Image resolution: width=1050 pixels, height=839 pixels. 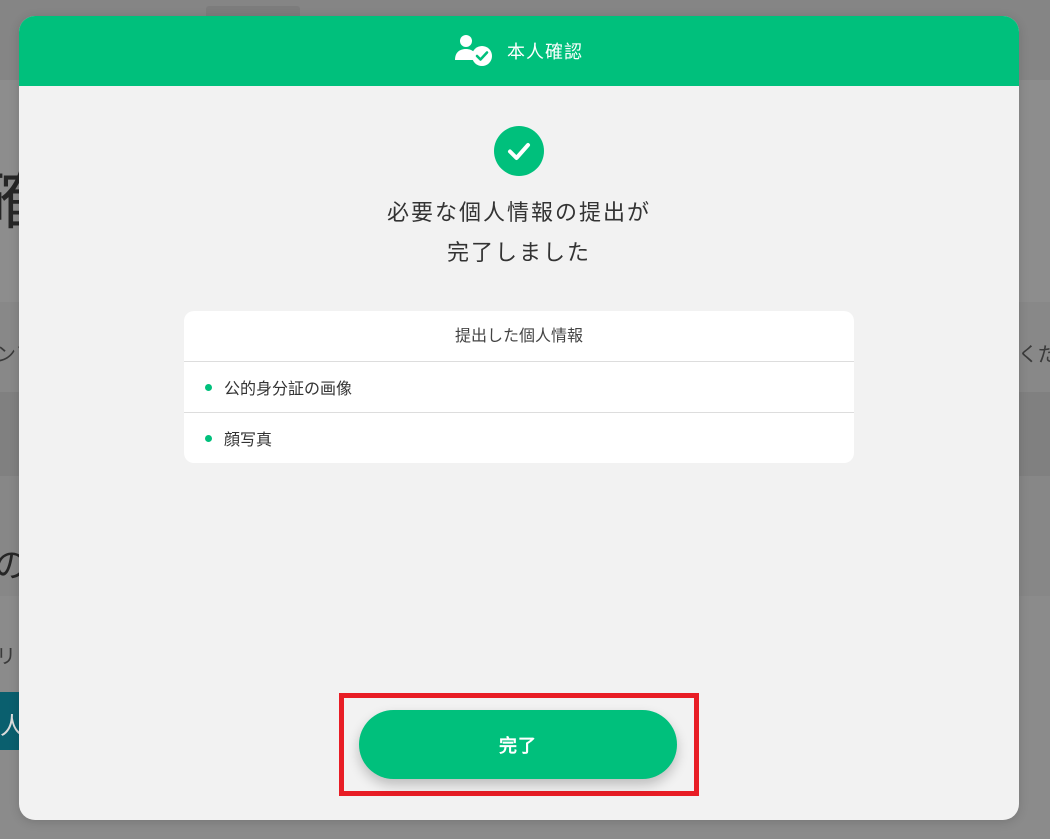 What do you see at coordinates (518, 744) in the screenshot?
I see `done-button: 完了` at bounding box center [518, 744].